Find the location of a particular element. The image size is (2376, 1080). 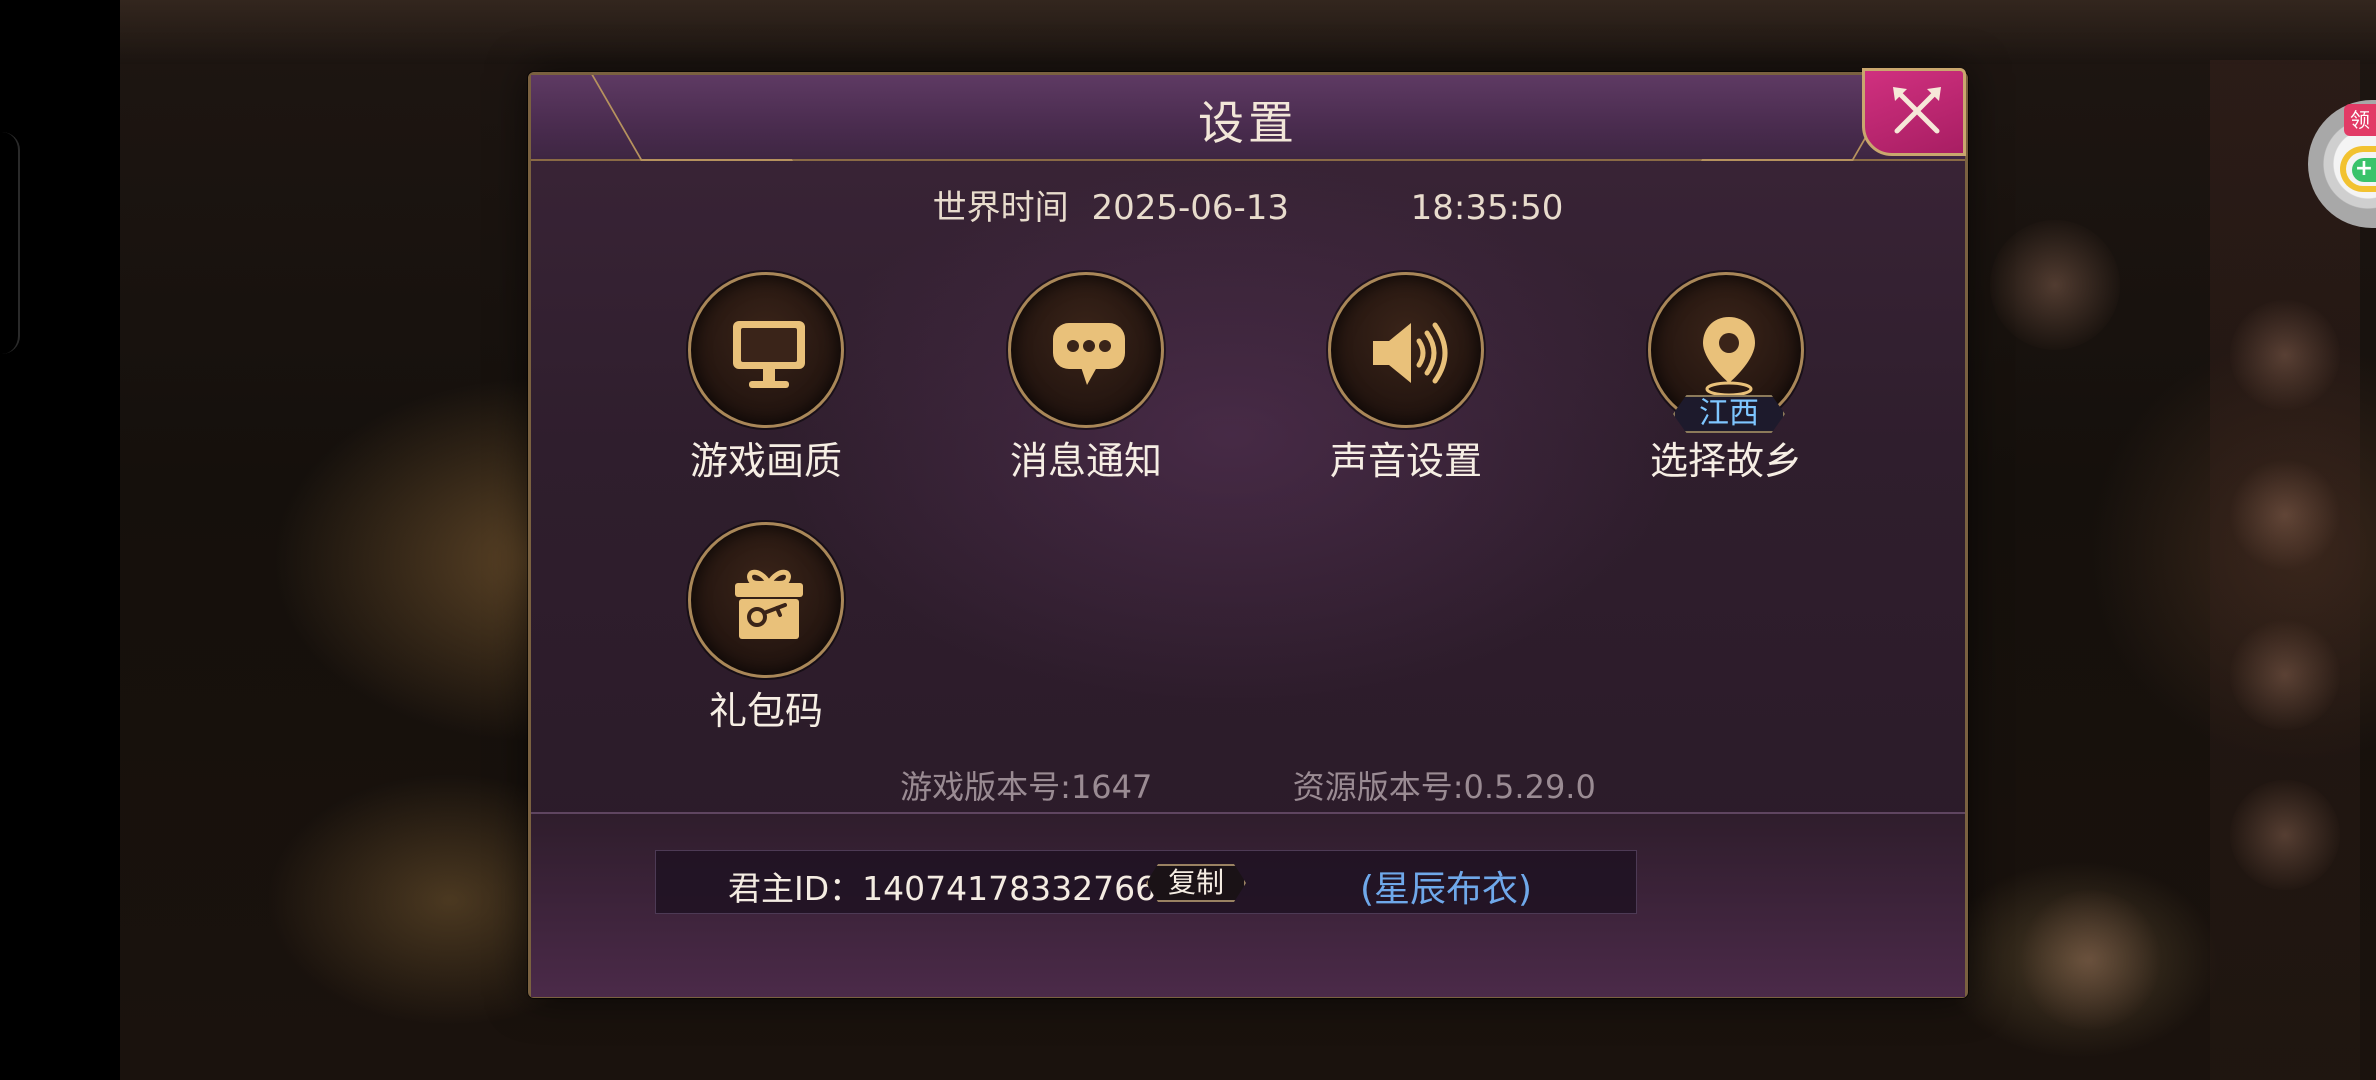

speaker-icon is located at coordinates (1410, 353).